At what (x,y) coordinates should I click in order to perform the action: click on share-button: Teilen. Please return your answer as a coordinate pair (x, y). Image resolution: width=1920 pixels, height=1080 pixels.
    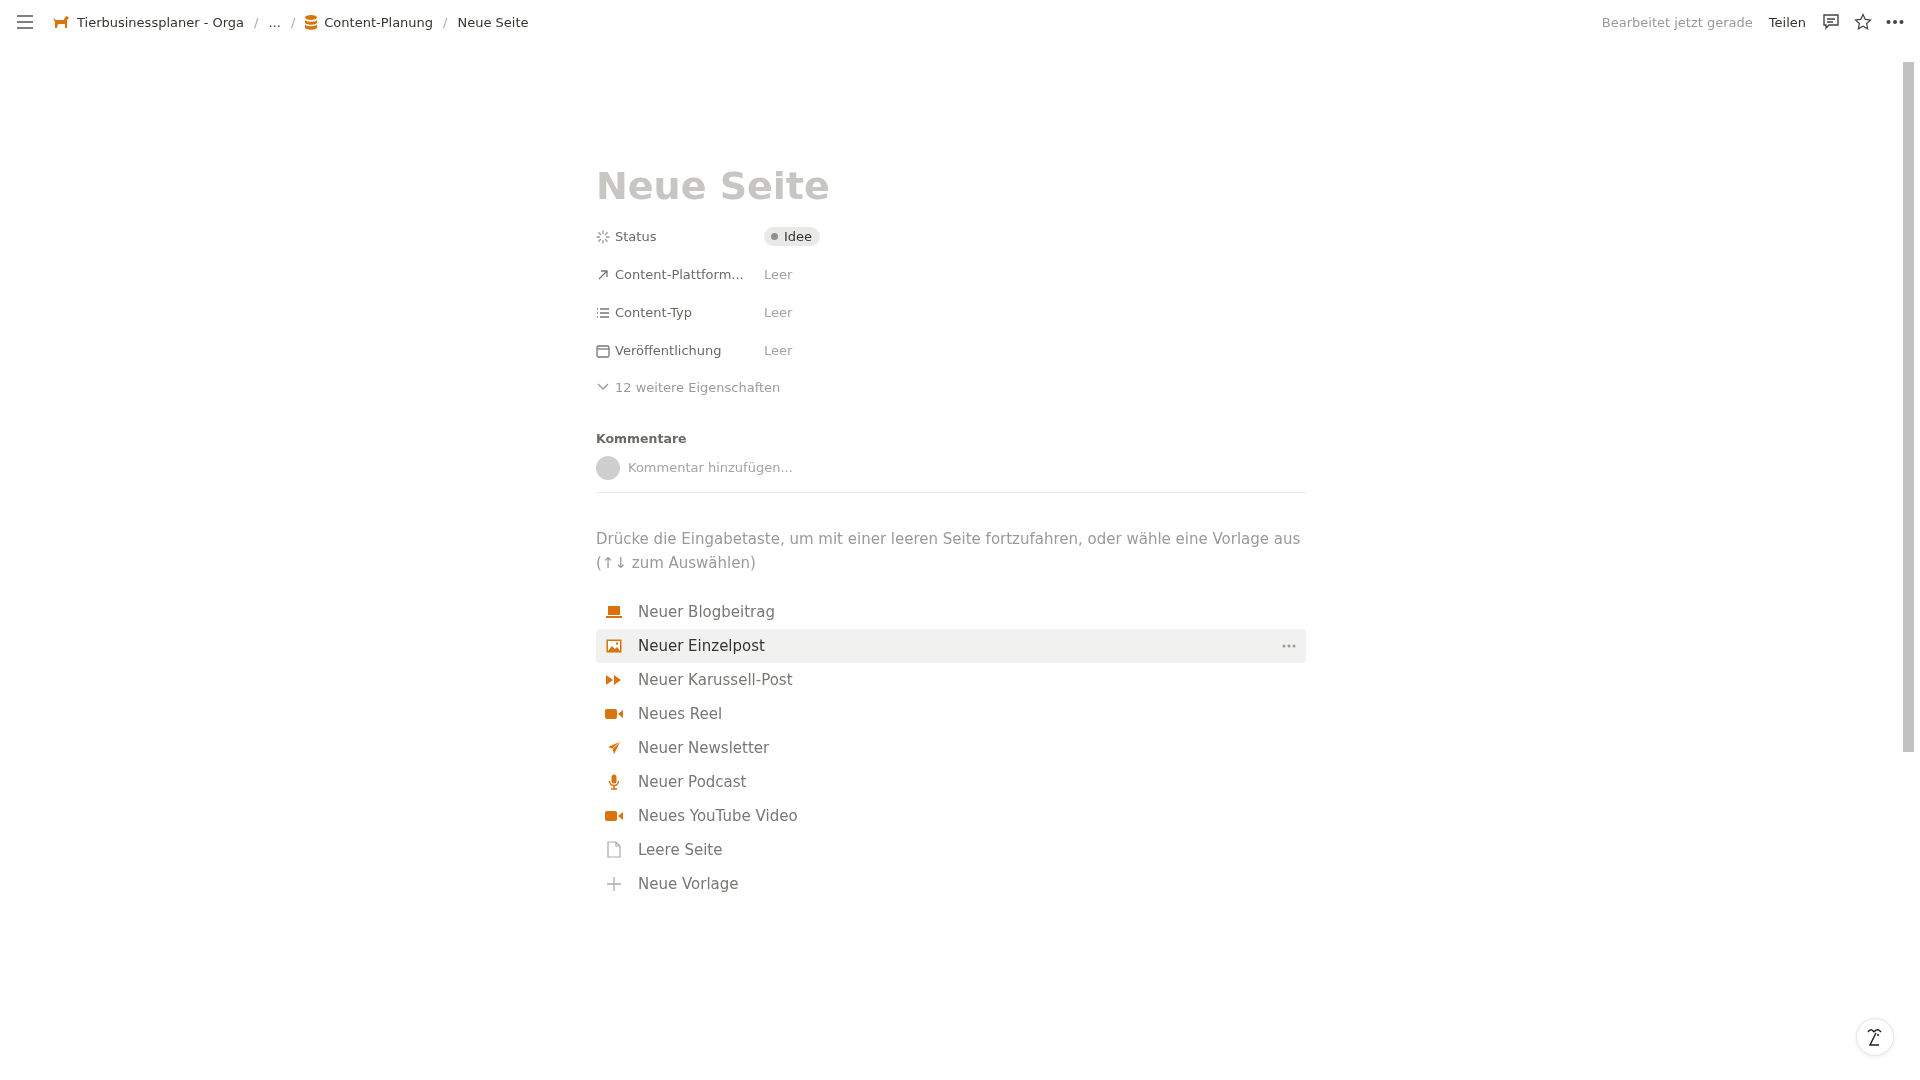
    Looking at the image, I should click on (1787, 22).